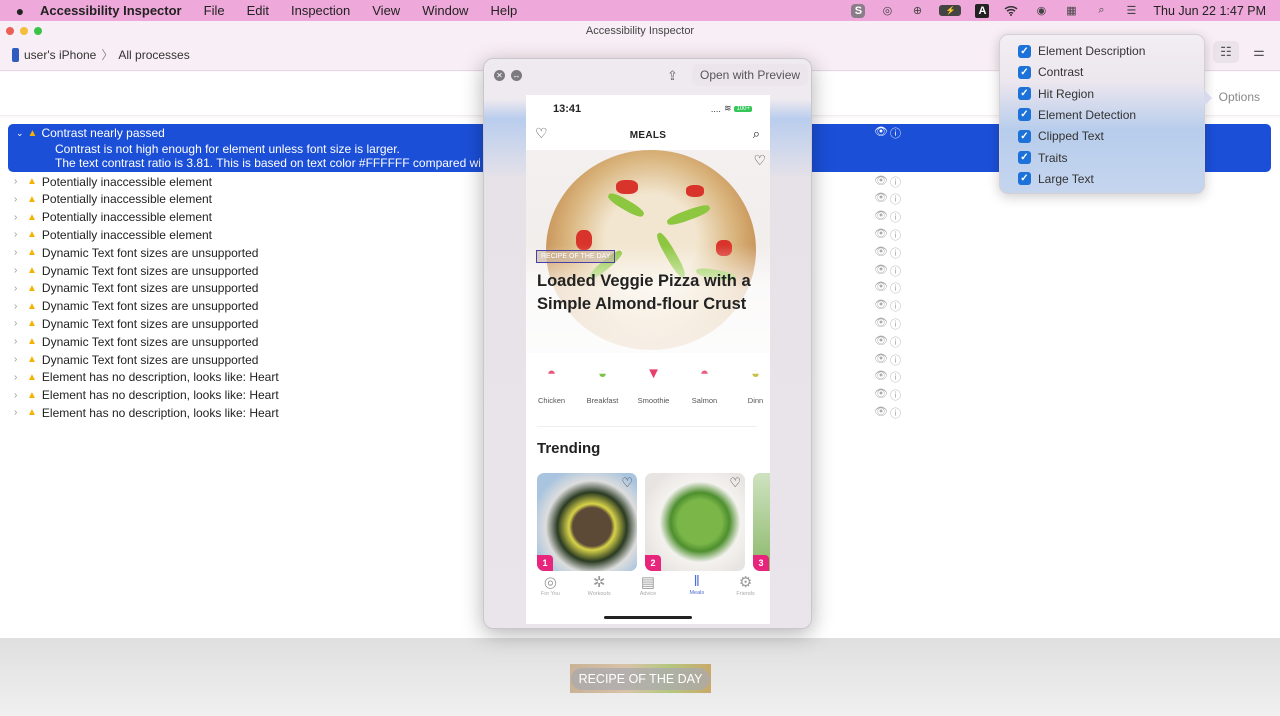  I want to click on tab-advice: ▤ Advice, so click(648, 593).